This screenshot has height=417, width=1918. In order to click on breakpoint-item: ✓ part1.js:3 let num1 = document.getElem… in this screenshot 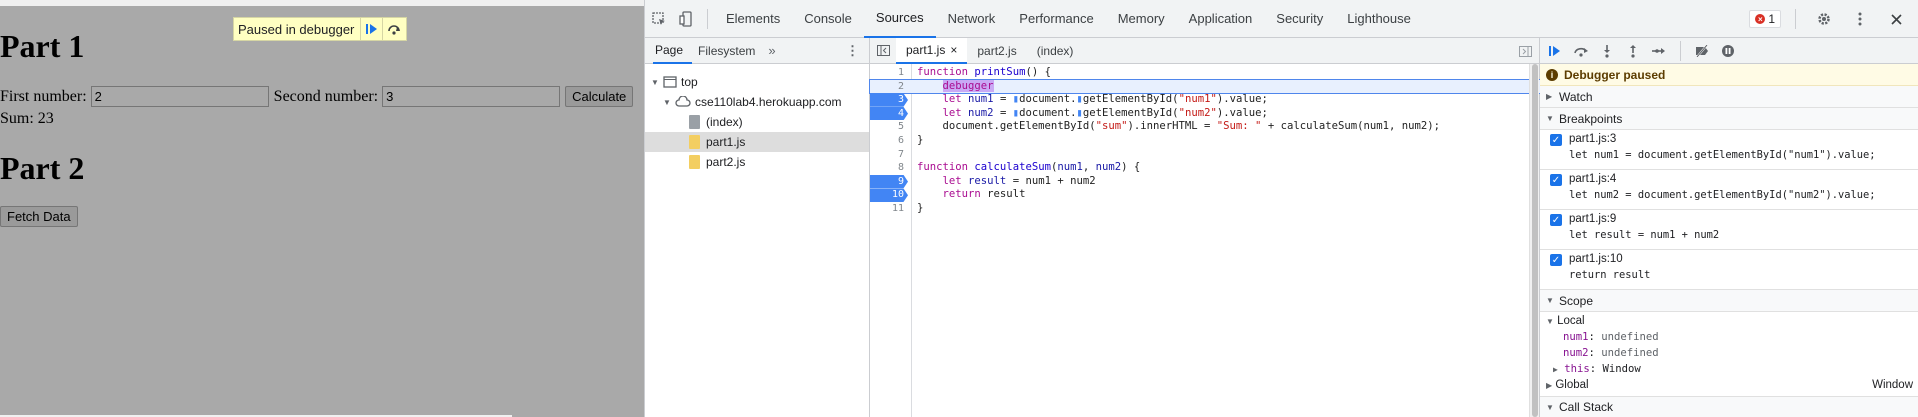, I will do `click(1729, 150)`.